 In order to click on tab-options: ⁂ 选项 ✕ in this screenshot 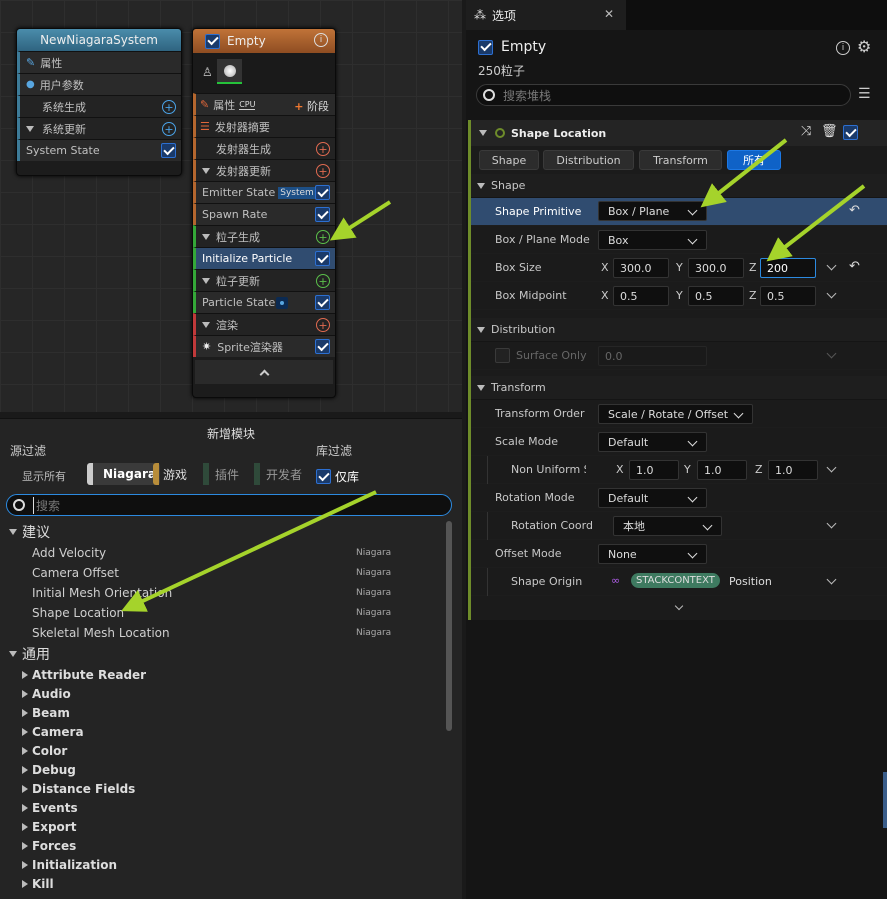, I will do `click(546, 15)`.